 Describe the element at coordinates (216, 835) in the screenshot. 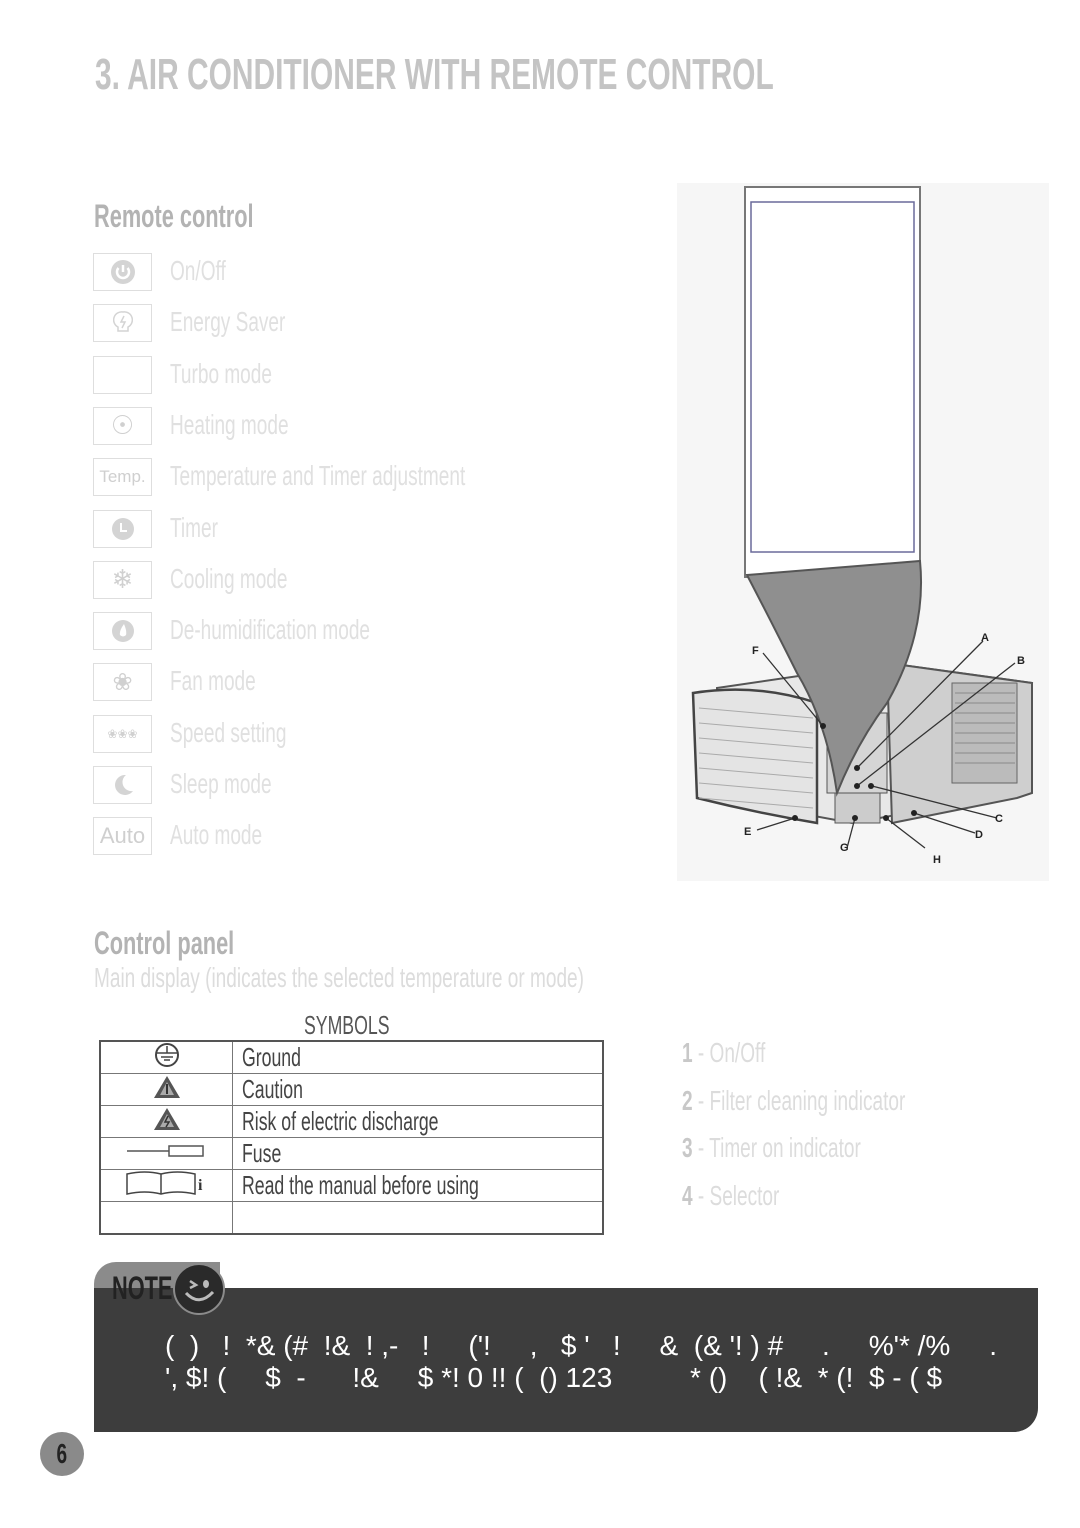

I see `remote-control-item-label: Auto mode` at that location.